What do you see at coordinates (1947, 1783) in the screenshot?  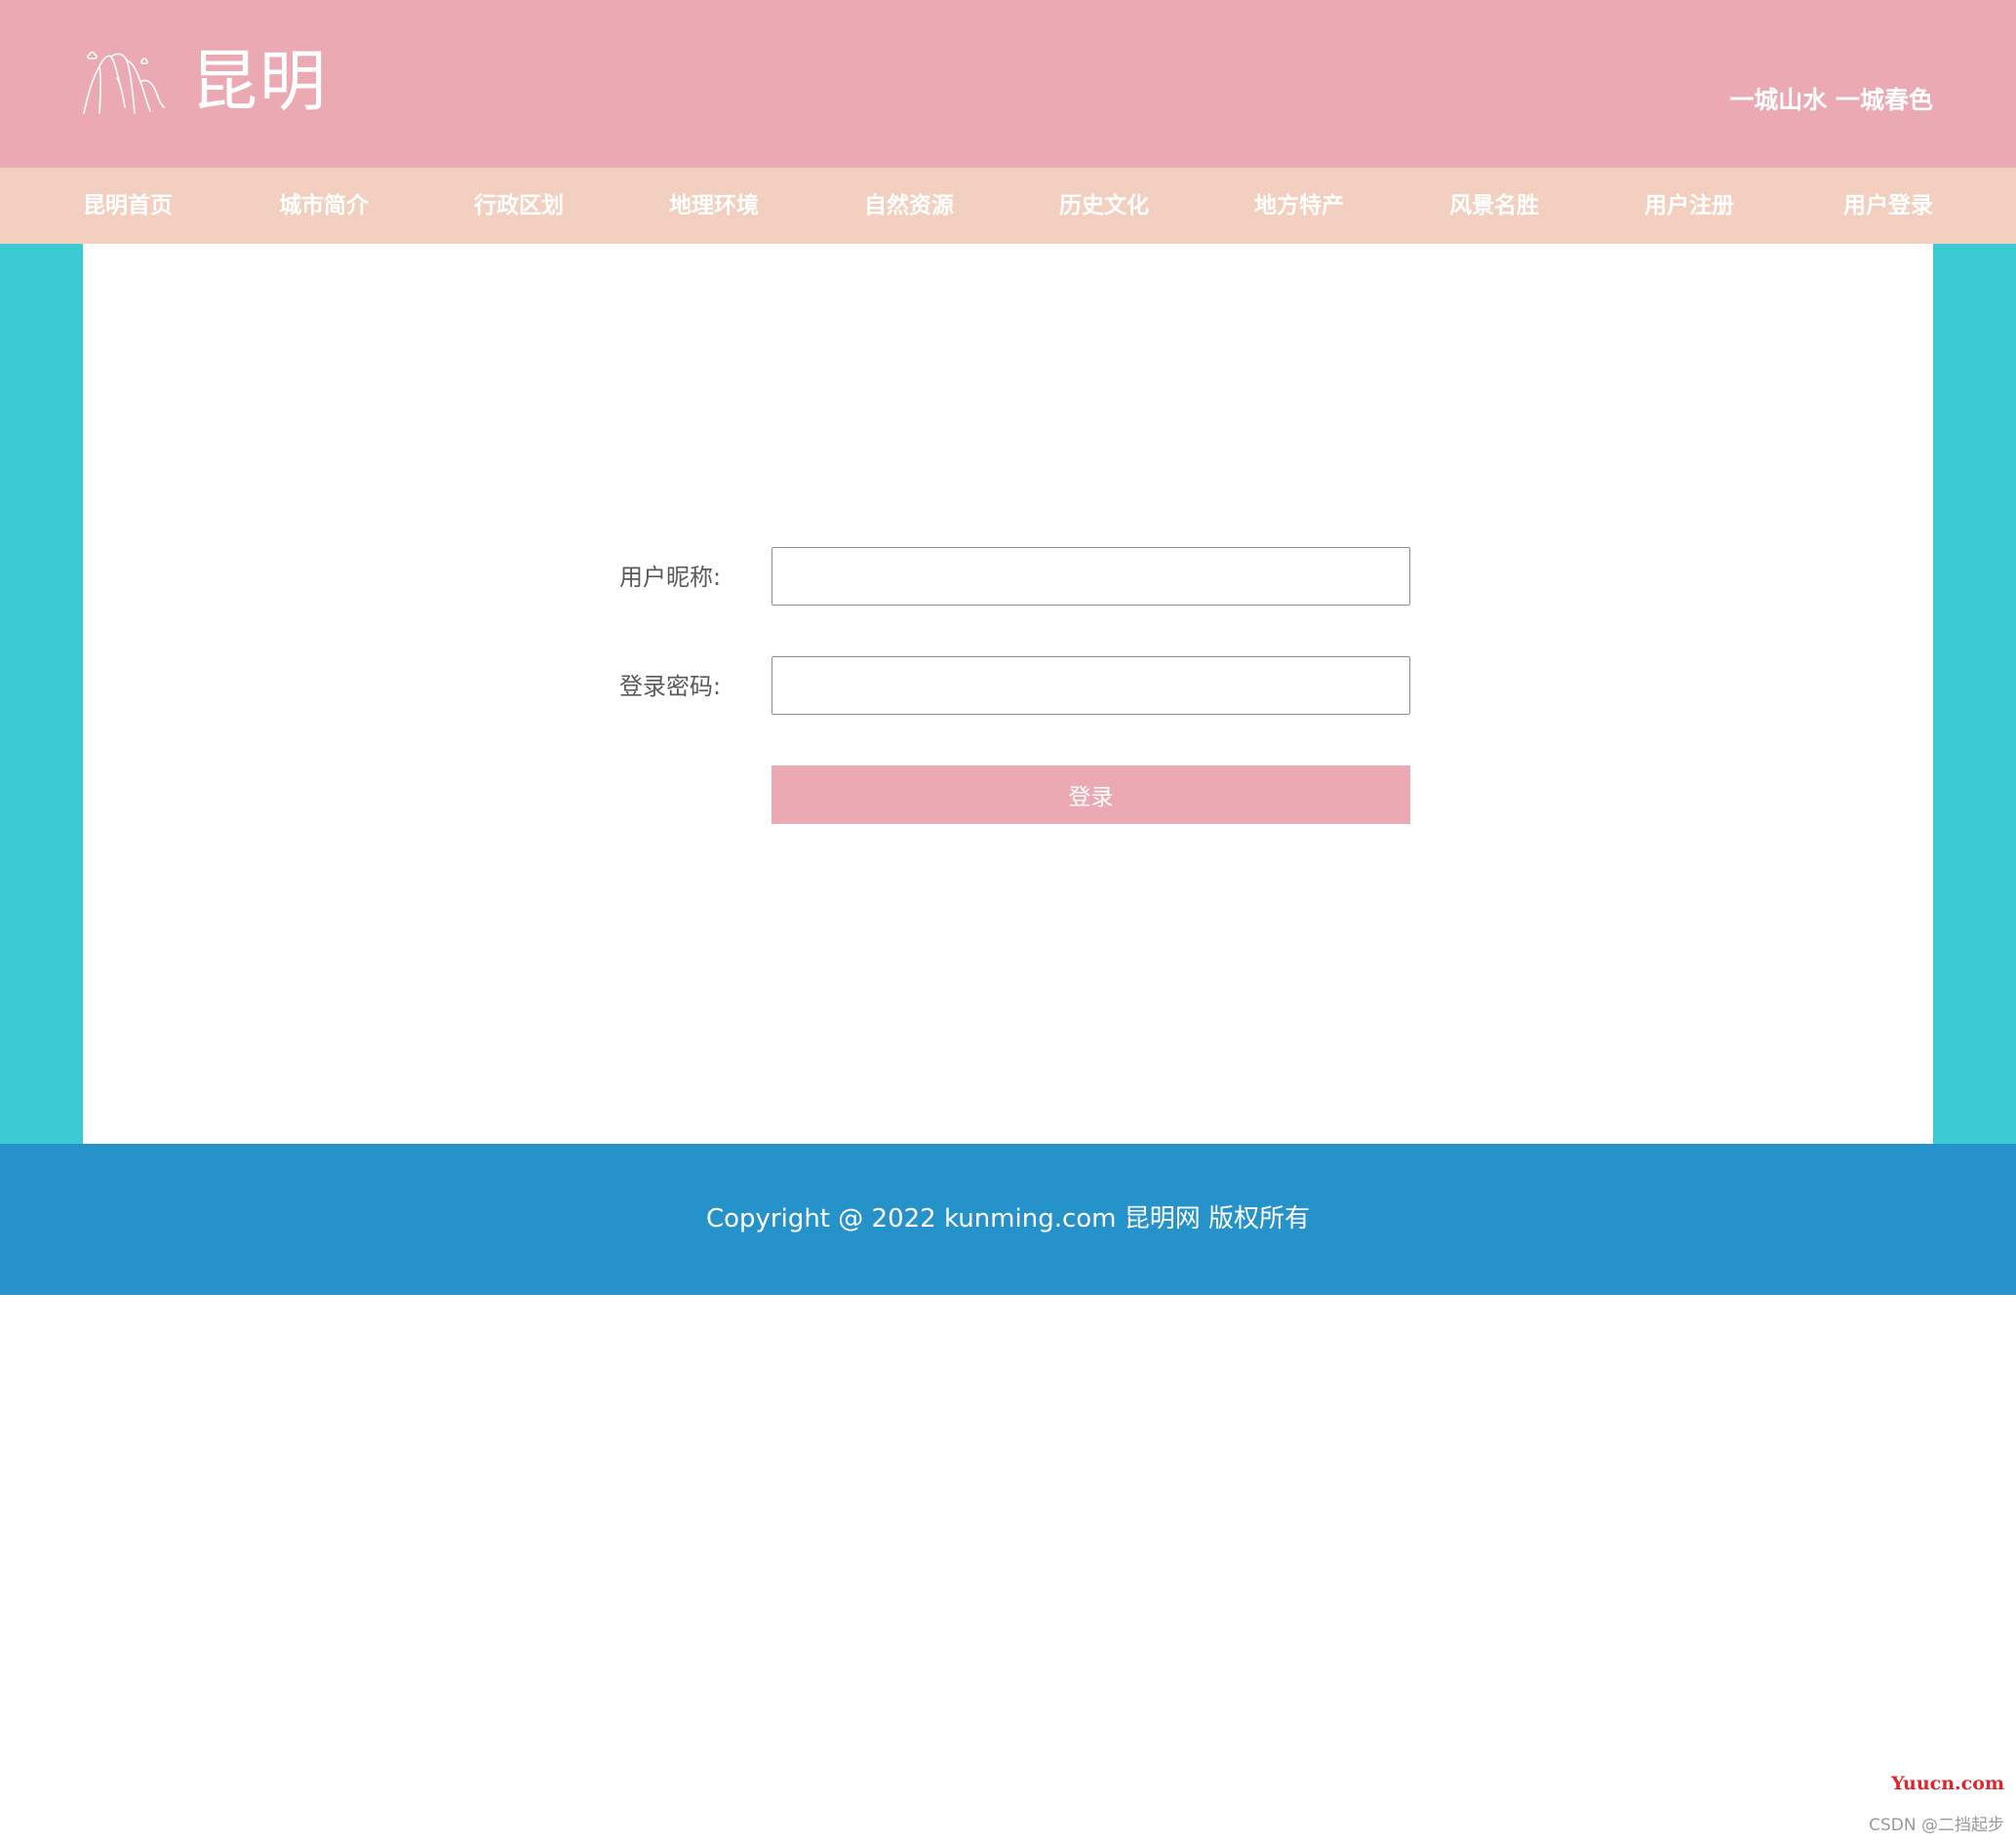 I see `site-watermark: Yuucn.com` at bounding box center [1947, 1783].